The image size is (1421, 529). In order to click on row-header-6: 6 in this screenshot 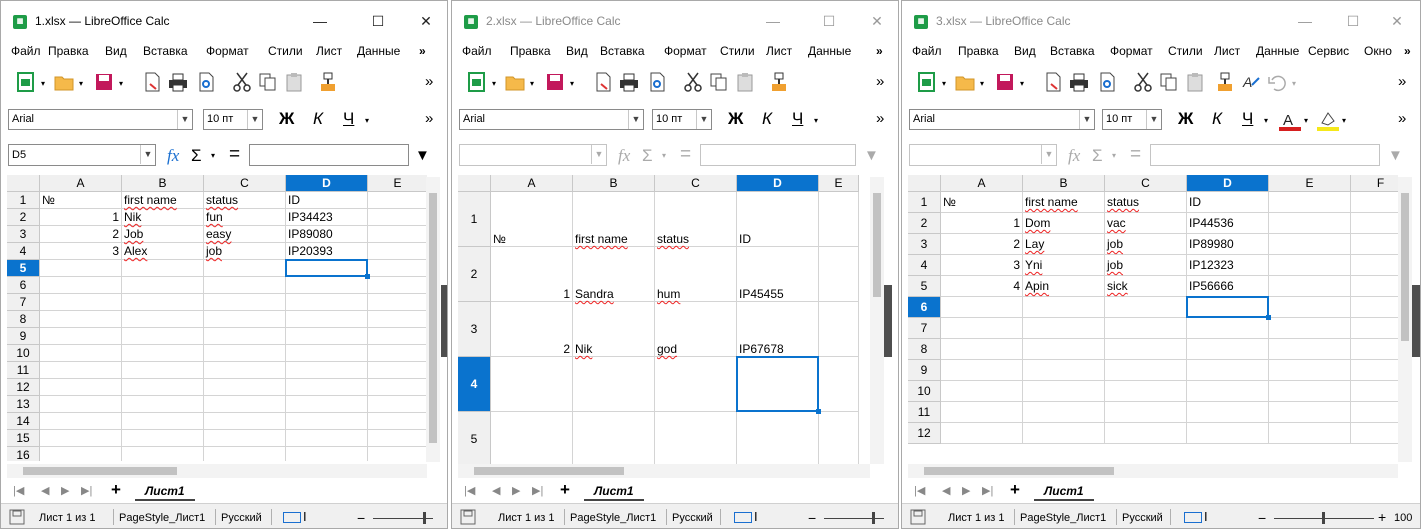, I will do `click(924, 307)`.